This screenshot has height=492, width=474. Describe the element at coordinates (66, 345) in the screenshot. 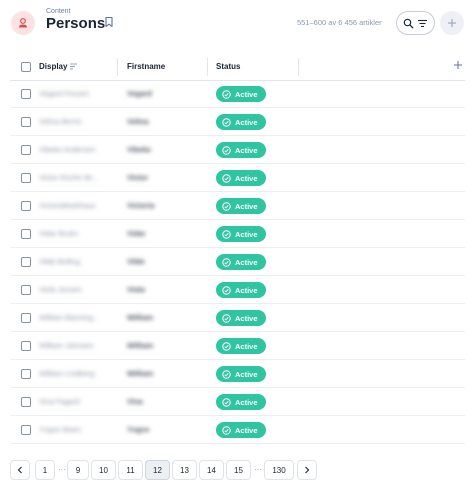

I see `cell-display: William Johnsen` at that location.